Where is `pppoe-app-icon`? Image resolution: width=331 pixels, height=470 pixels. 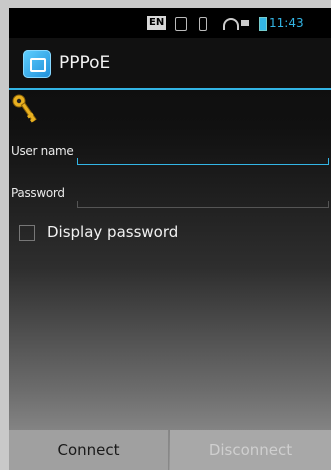
pppoe-app-icon is located at coordinates (37, 64).